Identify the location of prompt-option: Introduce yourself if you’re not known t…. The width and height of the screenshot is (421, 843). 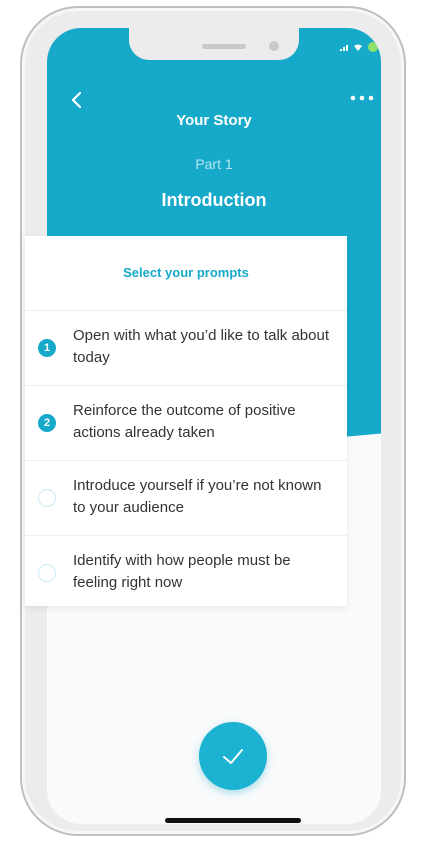
(186, 498).